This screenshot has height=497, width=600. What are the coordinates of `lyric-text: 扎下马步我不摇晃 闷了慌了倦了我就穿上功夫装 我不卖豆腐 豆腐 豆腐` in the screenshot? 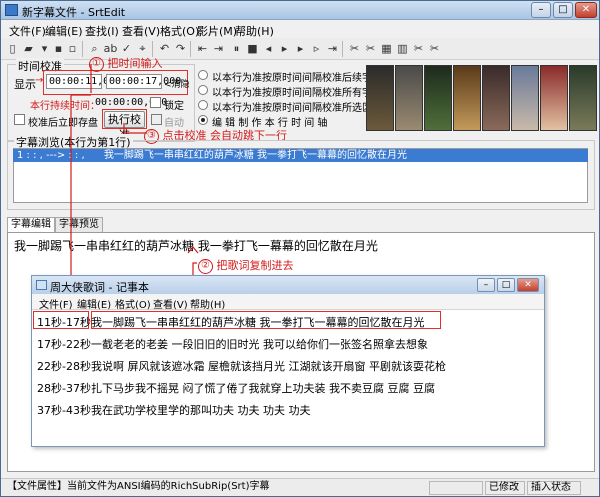 It's located at (263, 388).